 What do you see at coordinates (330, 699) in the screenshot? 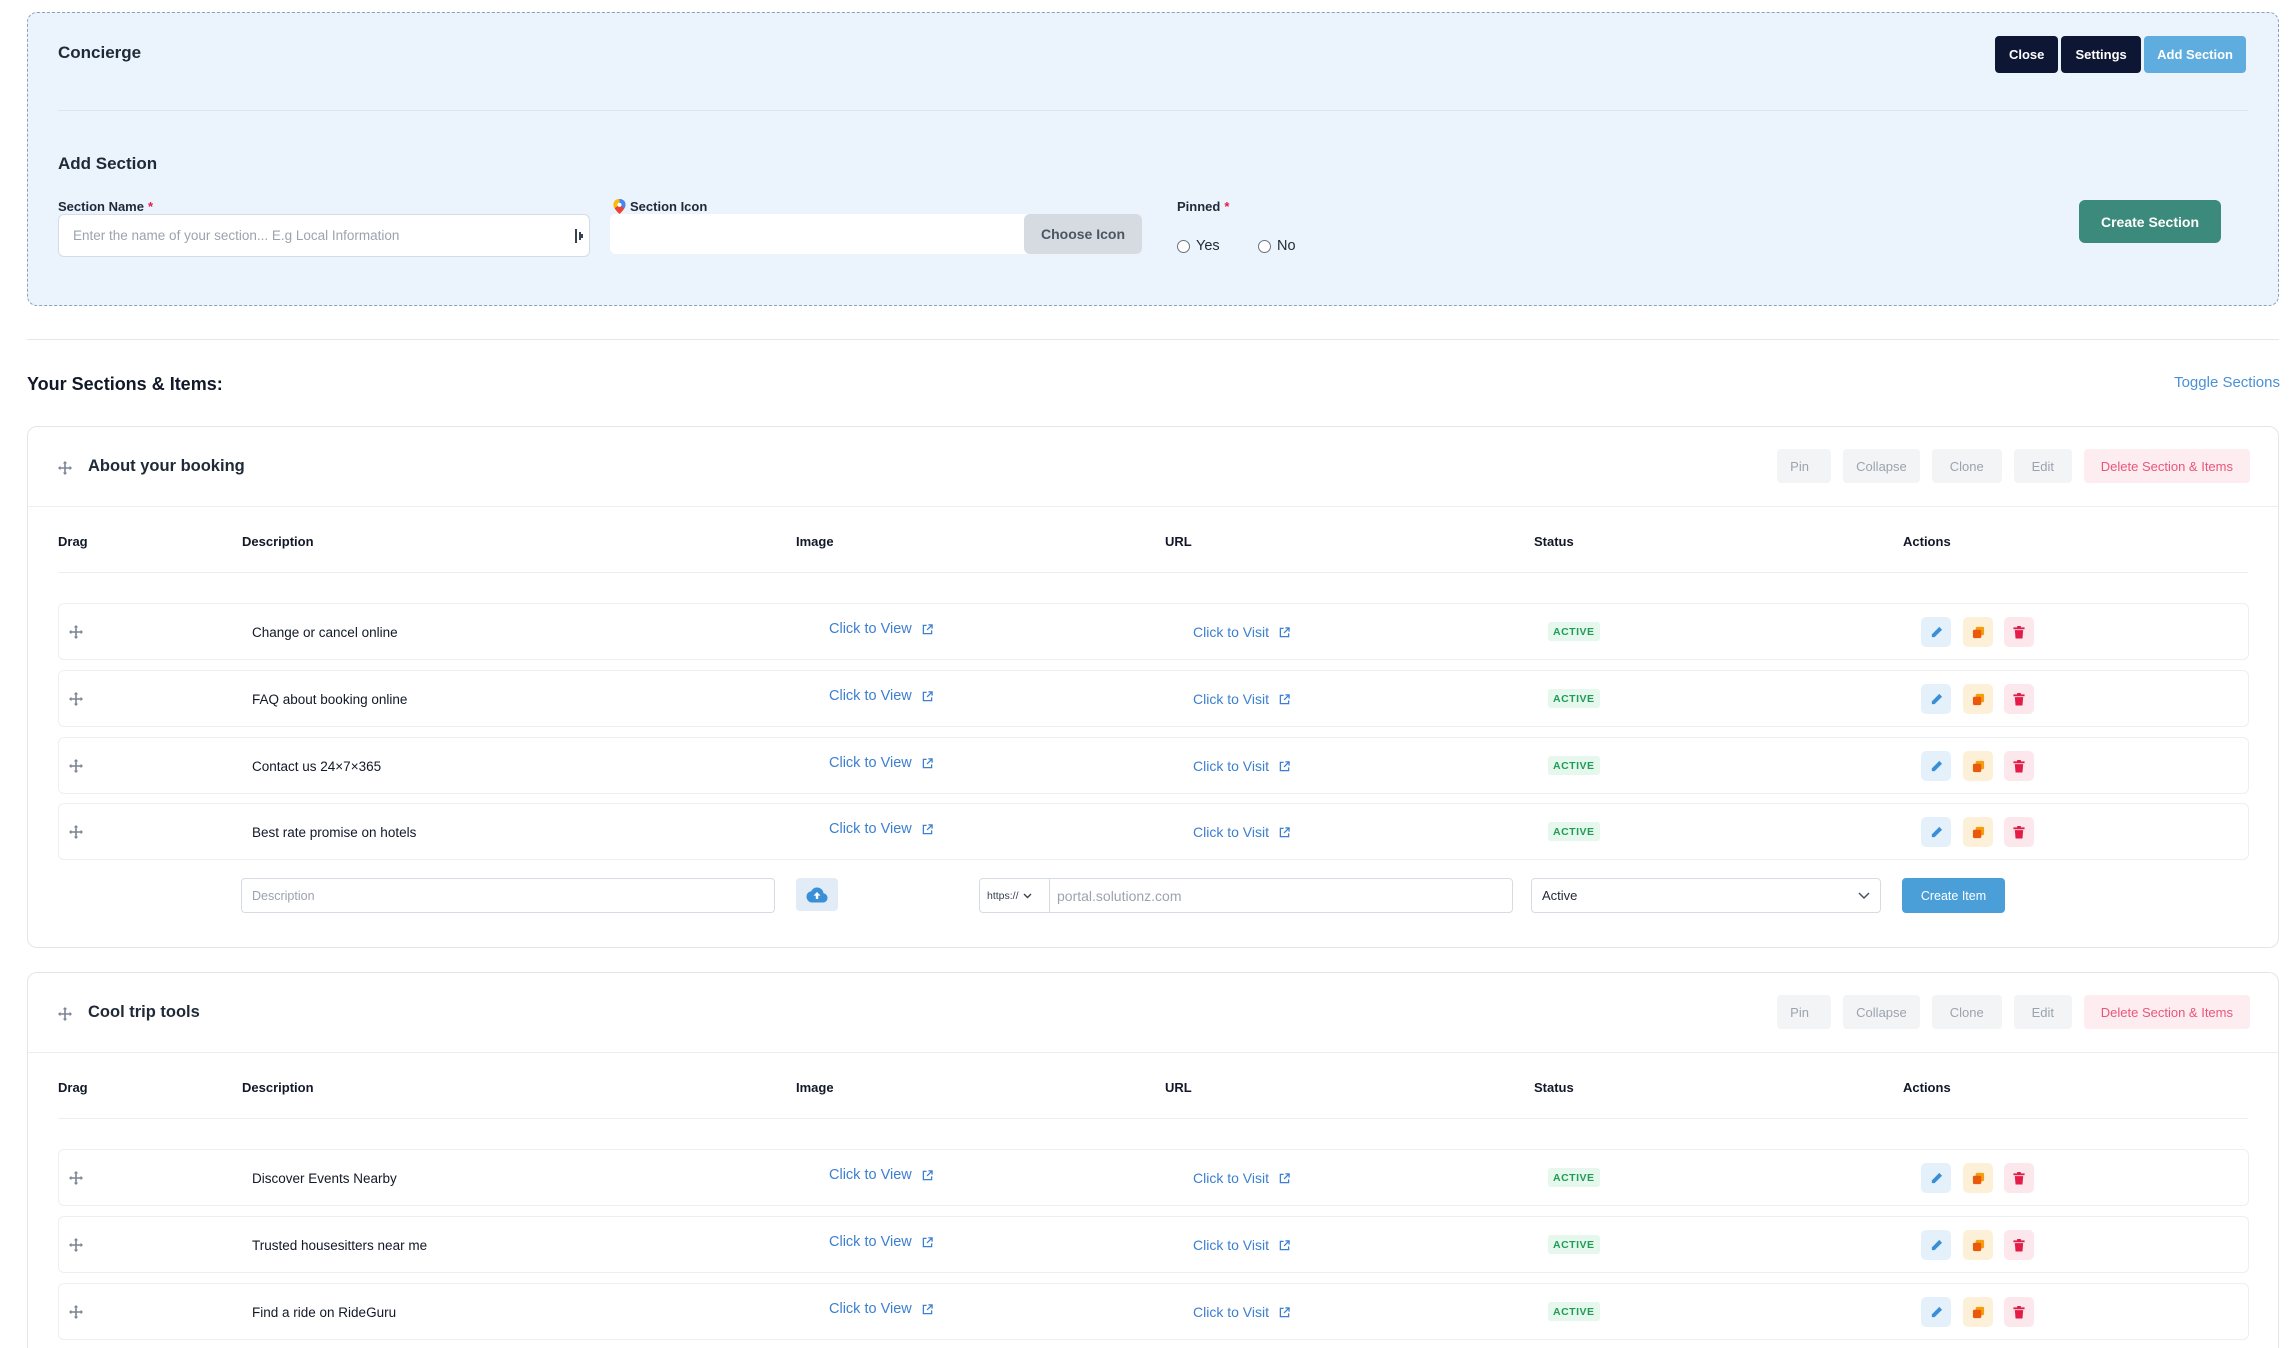
I see `item-description: FAQ about booking online` at bounding box center [330, 699].